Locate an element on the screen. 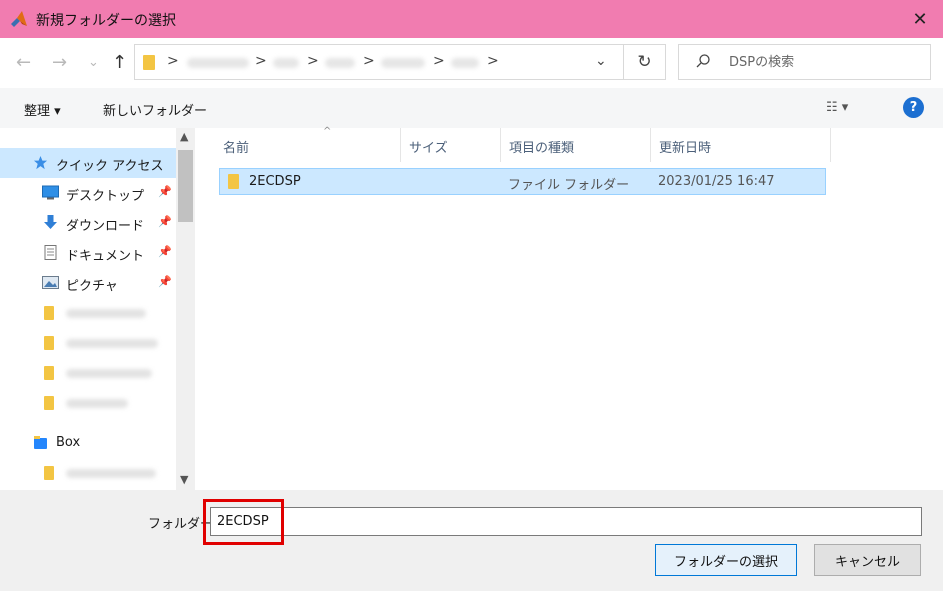  nav-item-pictures: ピクチャ 📌 is located at coordinates (88, 283).